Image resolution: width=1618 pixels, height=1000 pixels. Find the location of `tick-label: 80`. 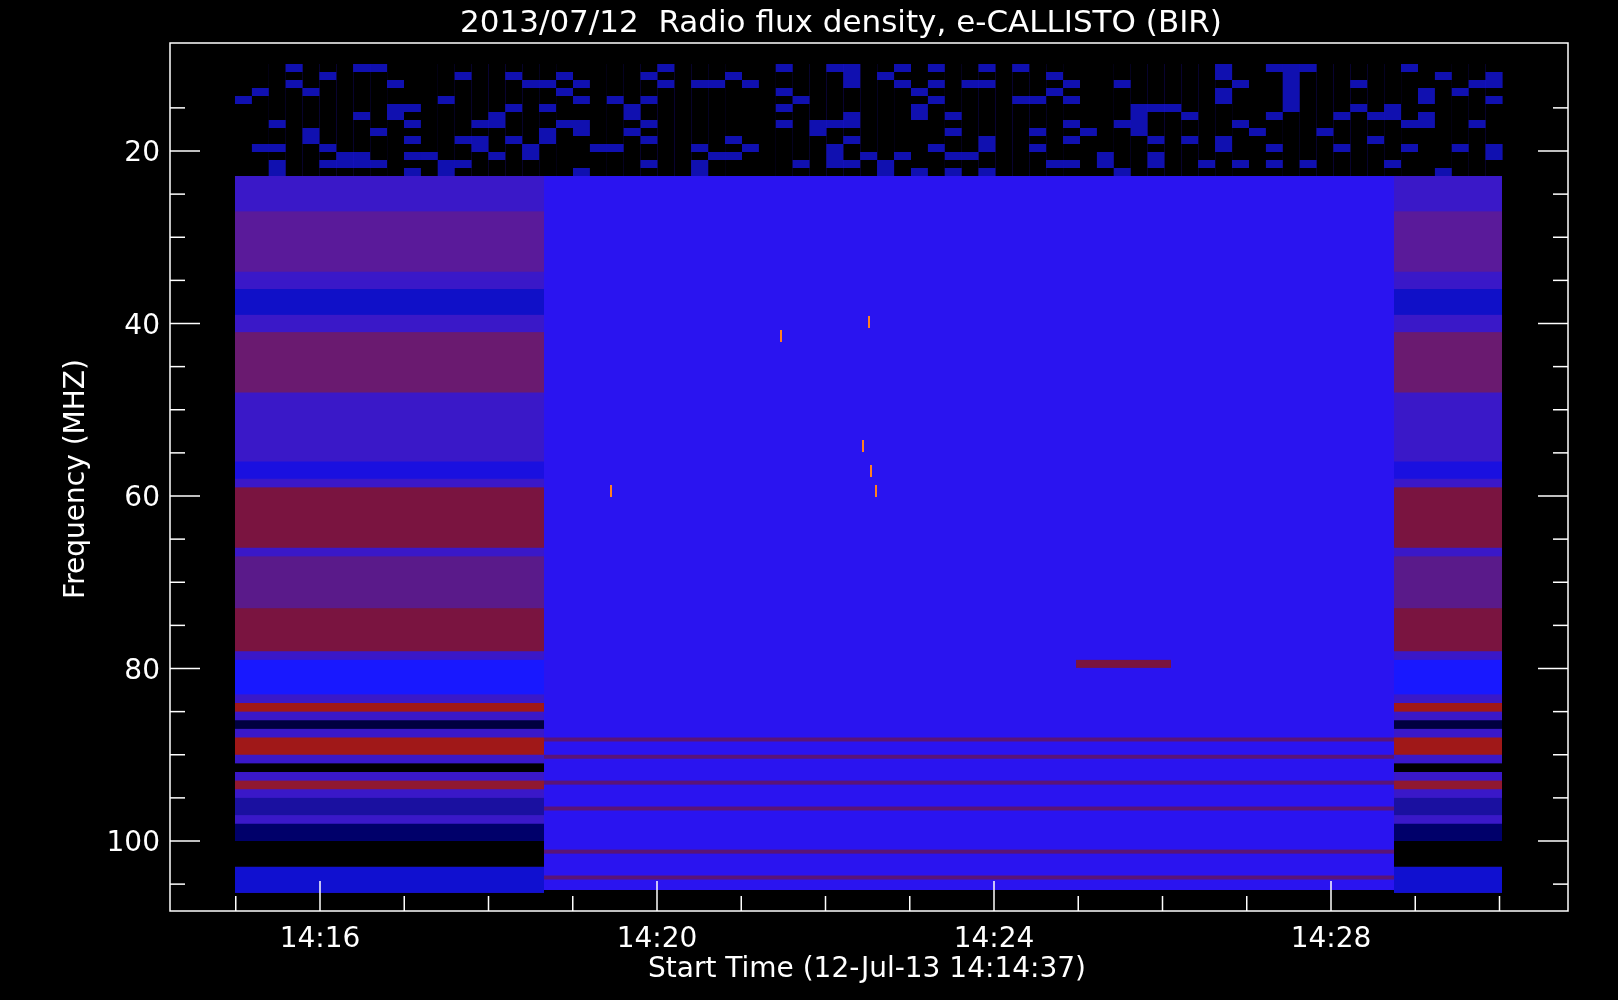

tick-label: 80 is located at coordinates (142, 669).